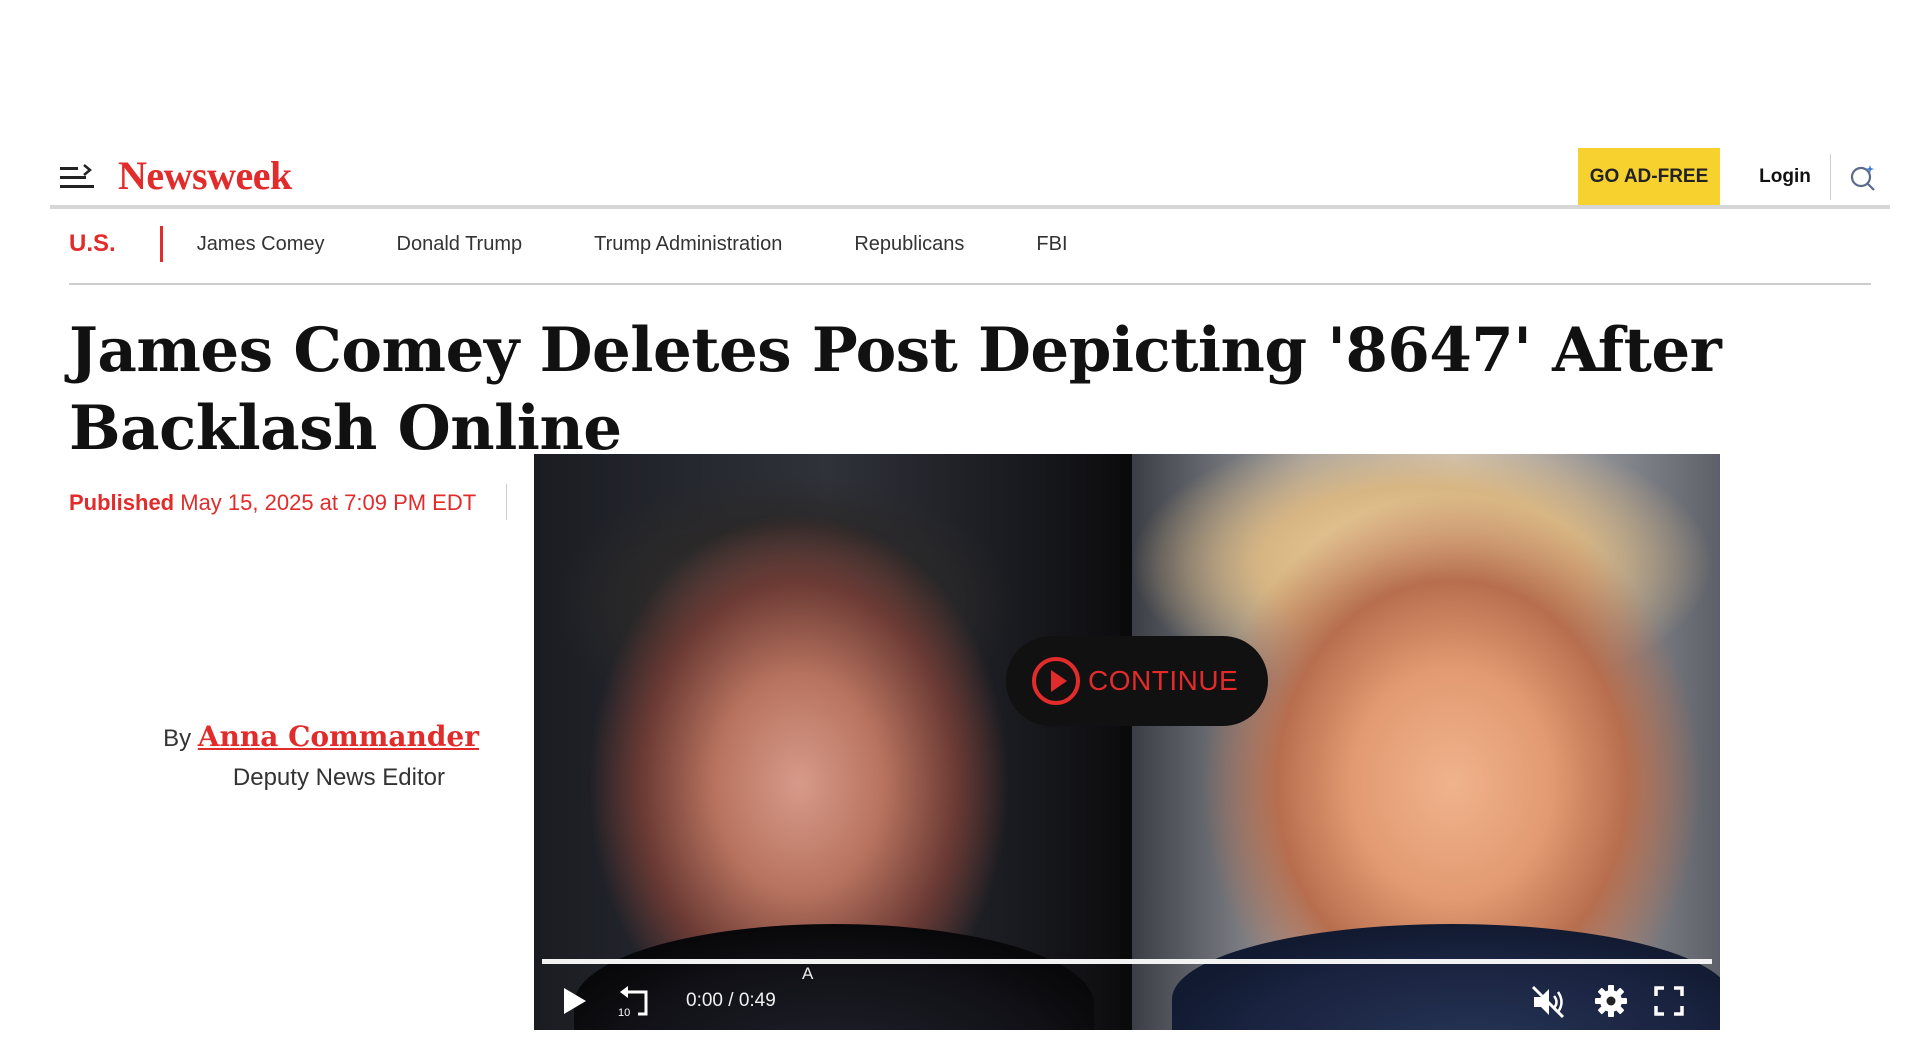  Describe the element at coordinates (1127, 961) in the screenshot. I see `video-progress-bar` at that location.